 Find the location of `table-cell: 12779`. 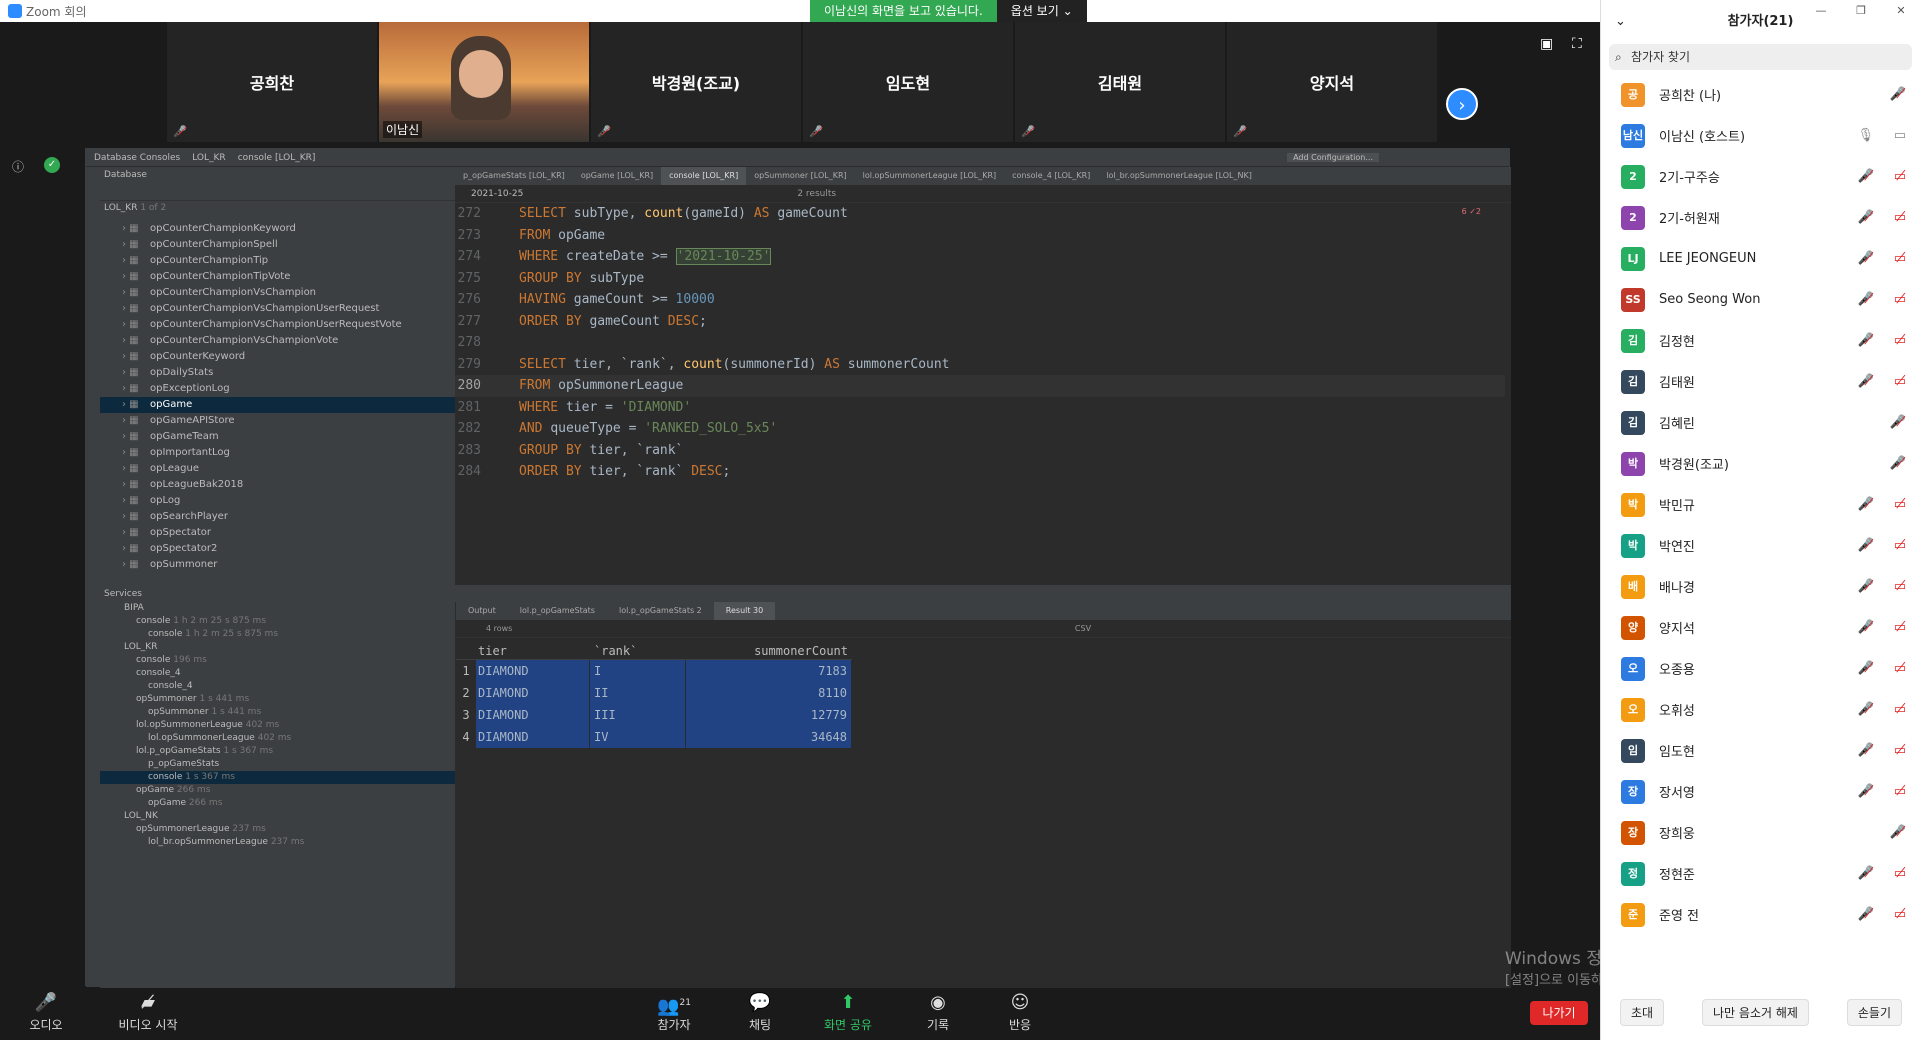

table-cell: 12779 is located at coordinates (769, 715).